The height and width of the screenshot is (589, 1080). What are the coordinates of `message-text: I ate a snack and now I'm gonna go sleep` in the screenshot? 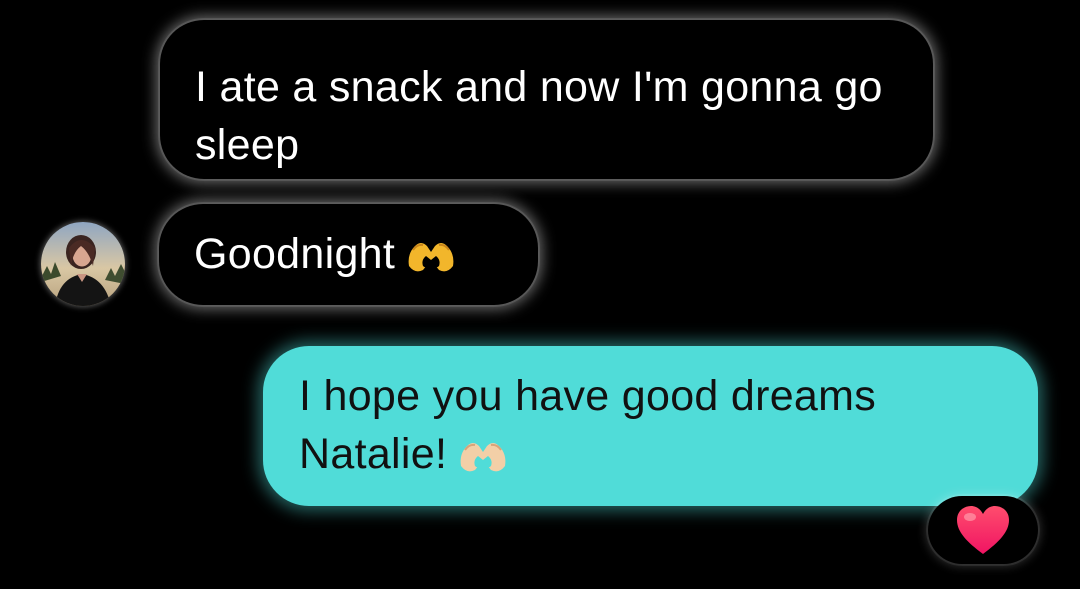 It's located at (539, 116).